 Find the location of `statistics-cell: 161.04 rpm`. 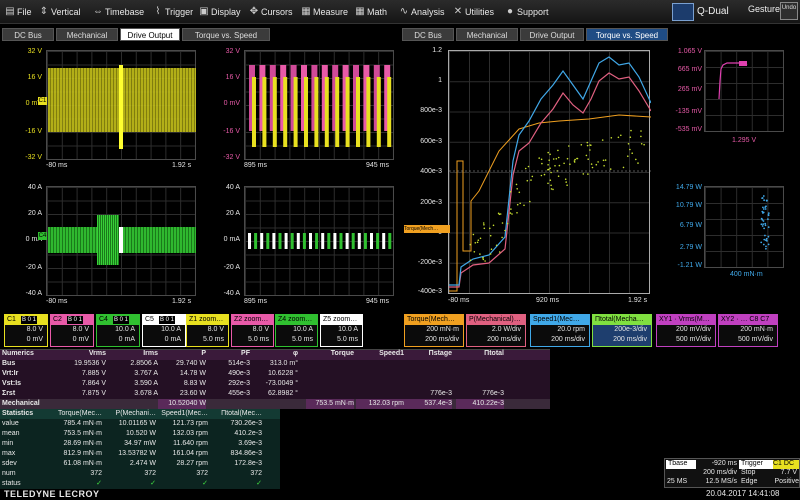

statistics-cell: 161.04 rpm is located at coordinates (190, 453).